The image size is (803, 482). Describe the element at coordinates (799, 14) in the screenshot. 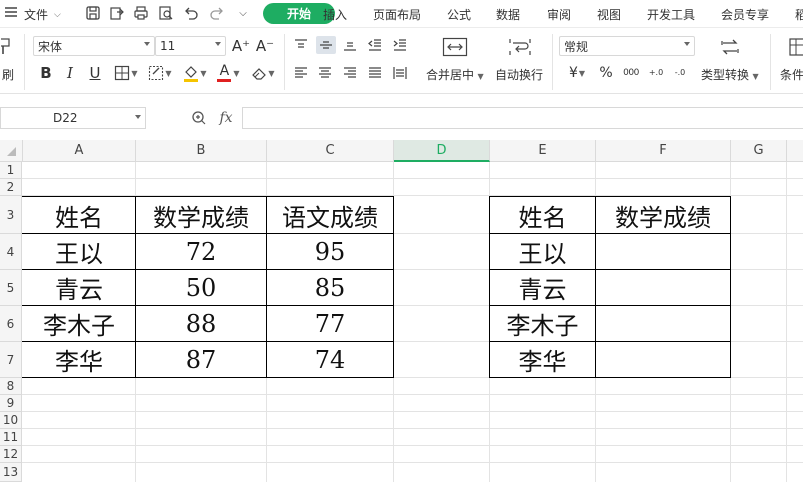

I see `tab-more: 稻` at that location.